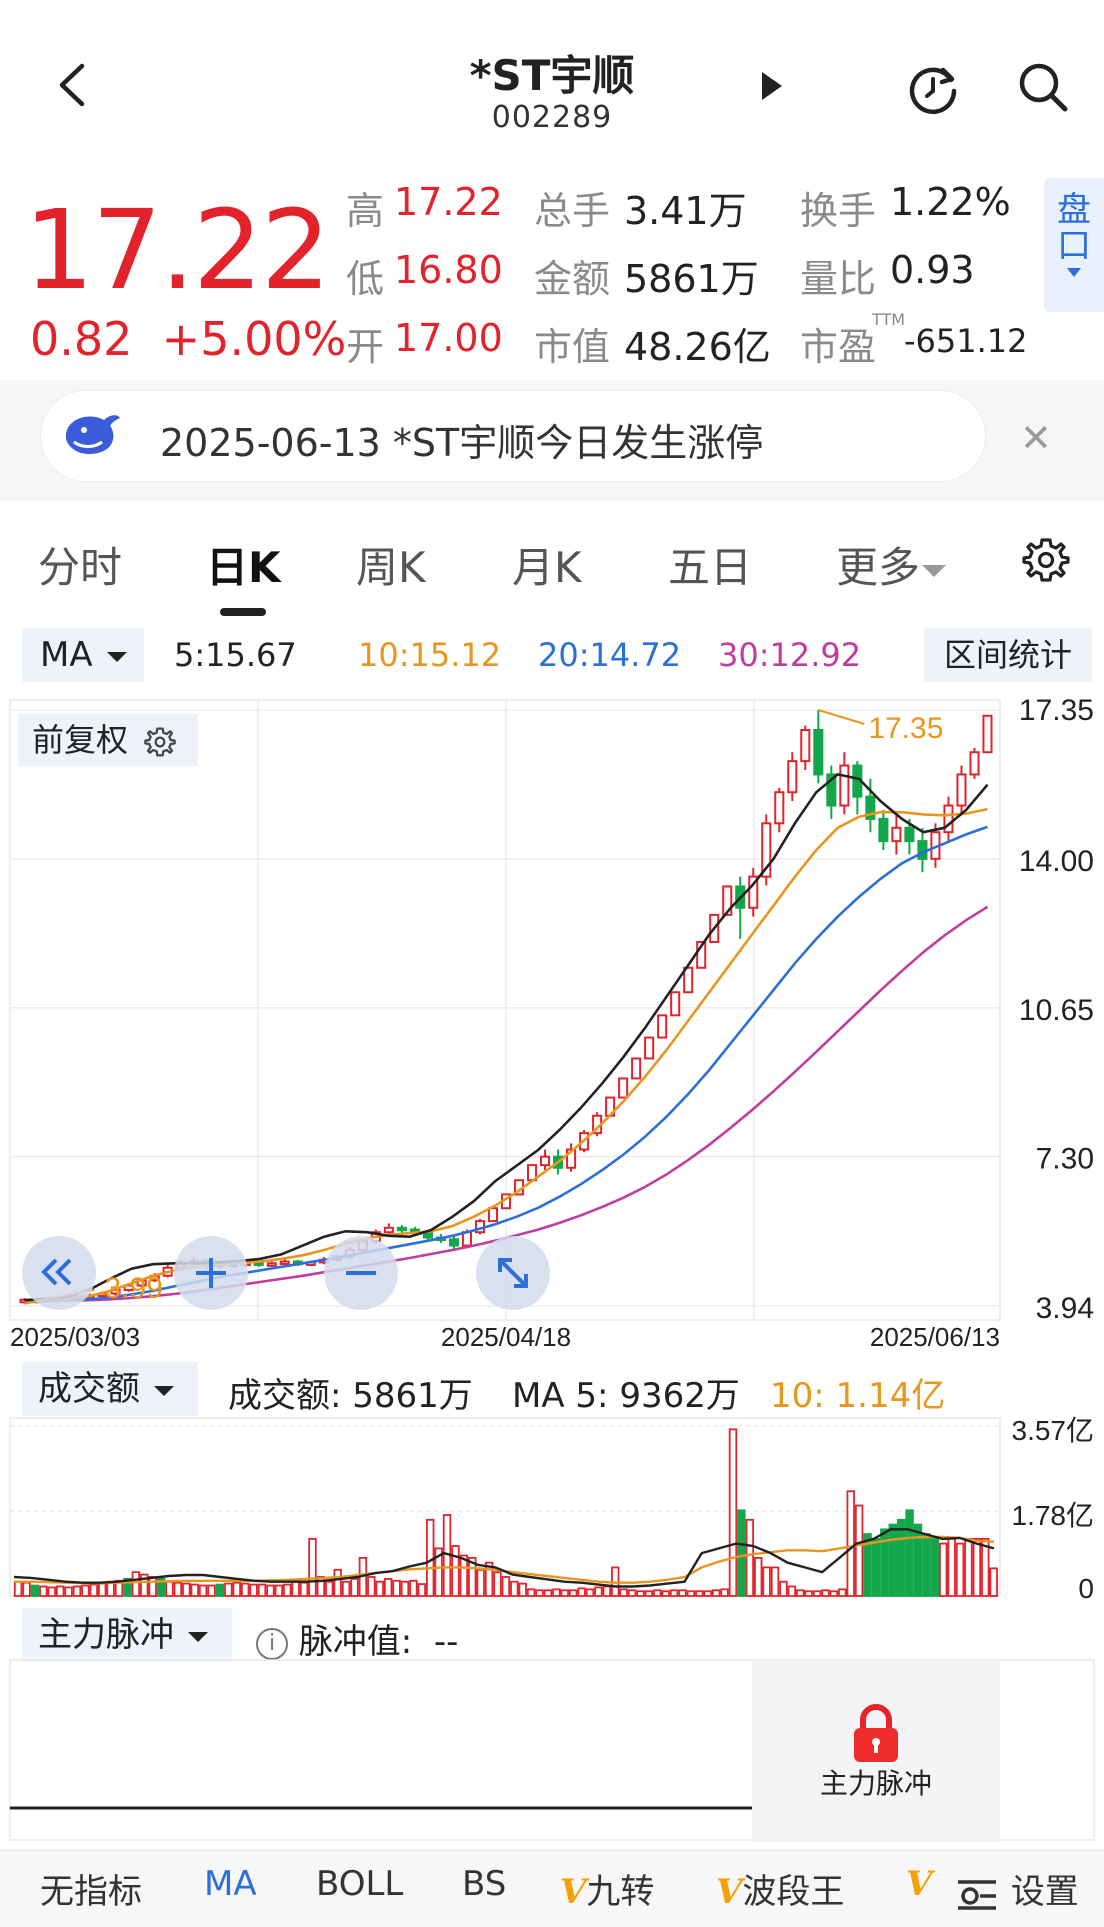 This screenshot has width=1104, height=1927. What do you see at coordinates (91, 1888) in the screenshot?
I see `indicator-none: 无指标` at bounding box center [91, 1888].